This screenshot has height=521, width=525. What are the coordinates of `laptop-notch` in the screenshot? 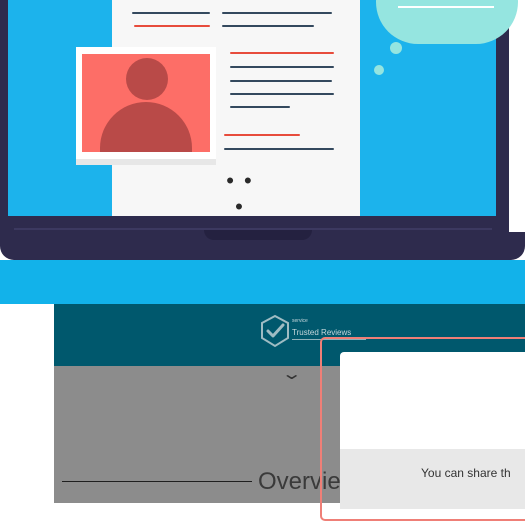 It's located at (258, 235).